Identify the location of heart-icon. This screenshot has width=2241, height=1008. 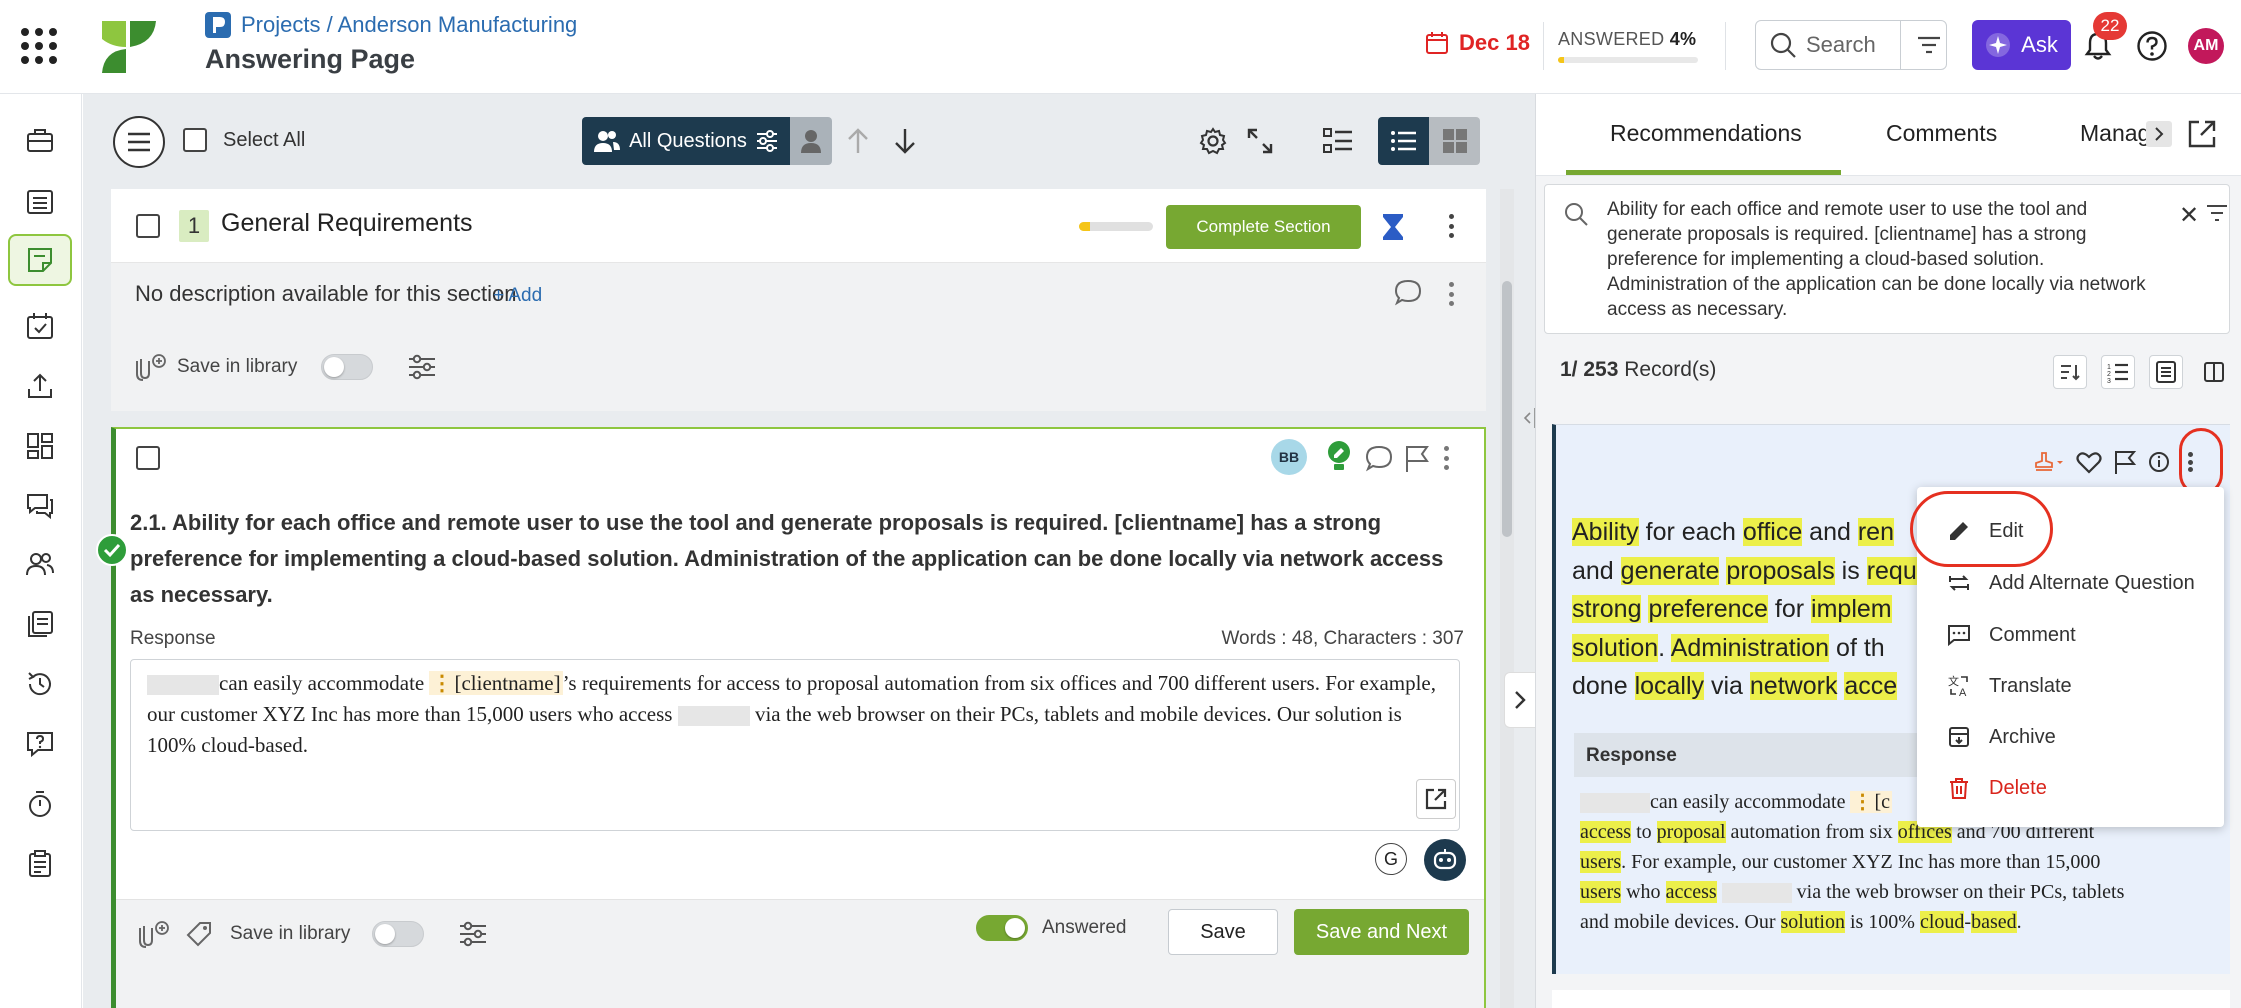
(2089, 462).